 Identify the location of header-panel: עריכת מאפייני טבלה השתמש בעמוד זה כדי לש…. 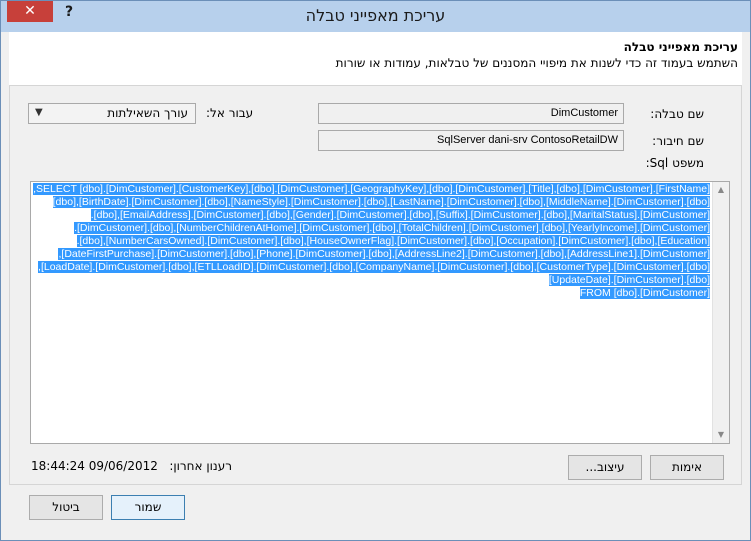
(375, 59).